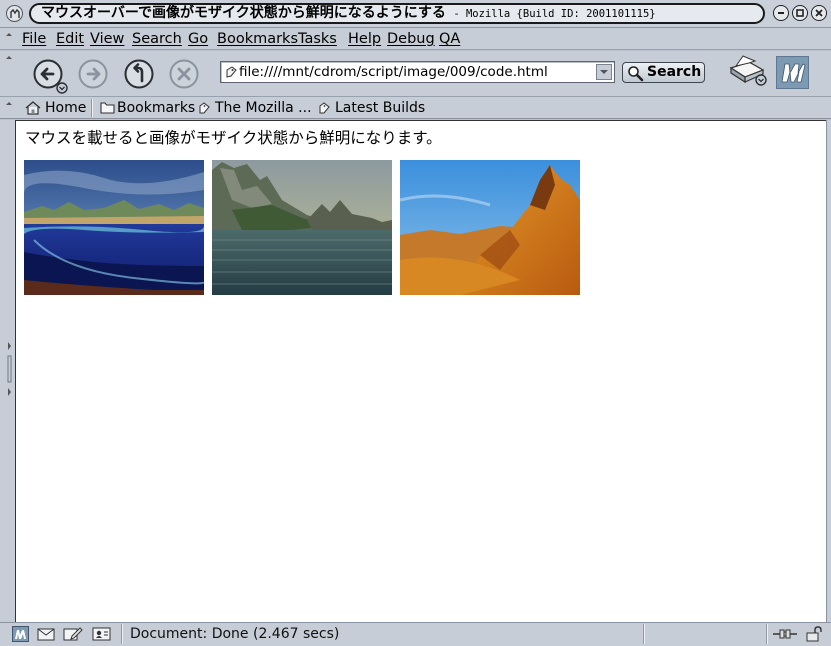  I want to click on navigator-taskbar-icon, so click(20, 634).